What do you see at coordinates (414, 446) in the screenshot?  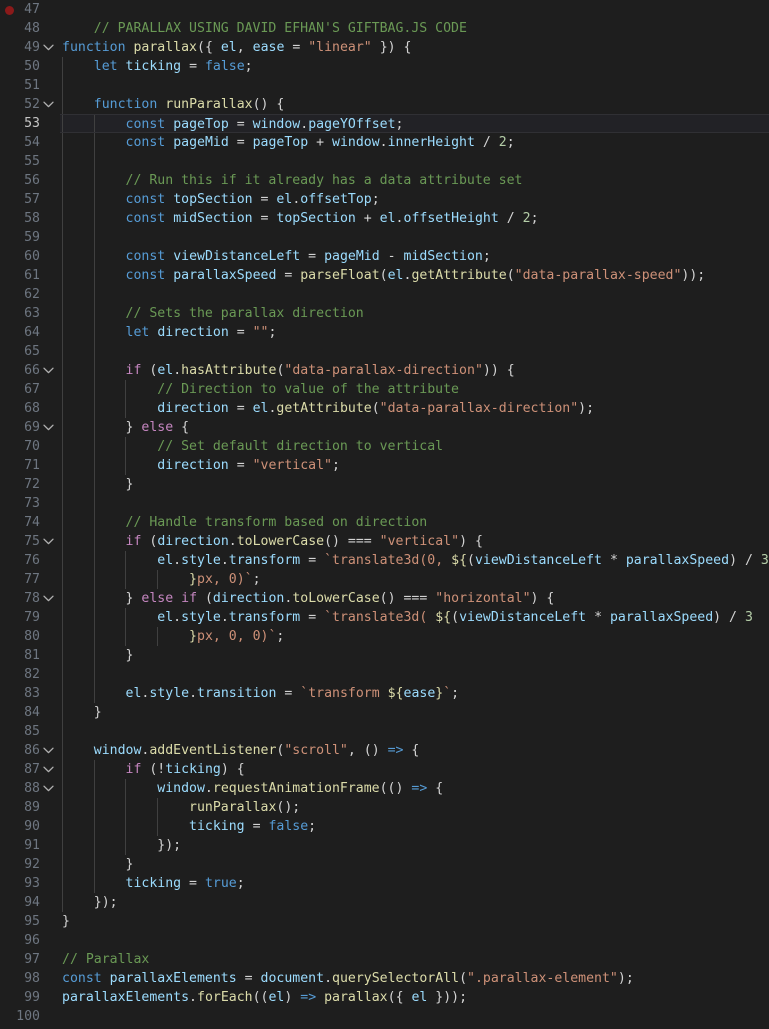 I see `code-line: // Set default direction to vertical` at bounding box center [414, 446].